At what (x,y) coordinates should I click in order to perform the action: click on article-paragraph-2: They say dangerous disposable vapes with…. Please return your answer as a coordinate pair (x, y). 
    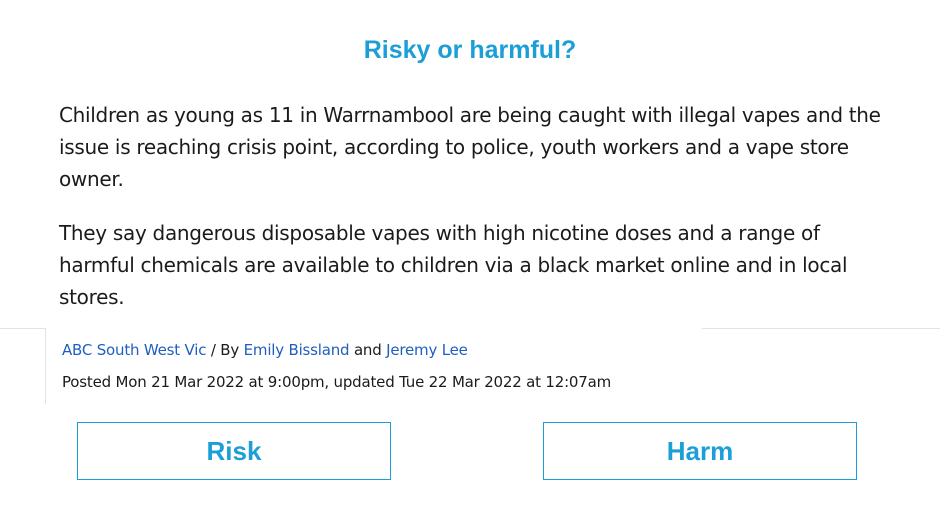
    Looking at the image, I should click on (453, 265).